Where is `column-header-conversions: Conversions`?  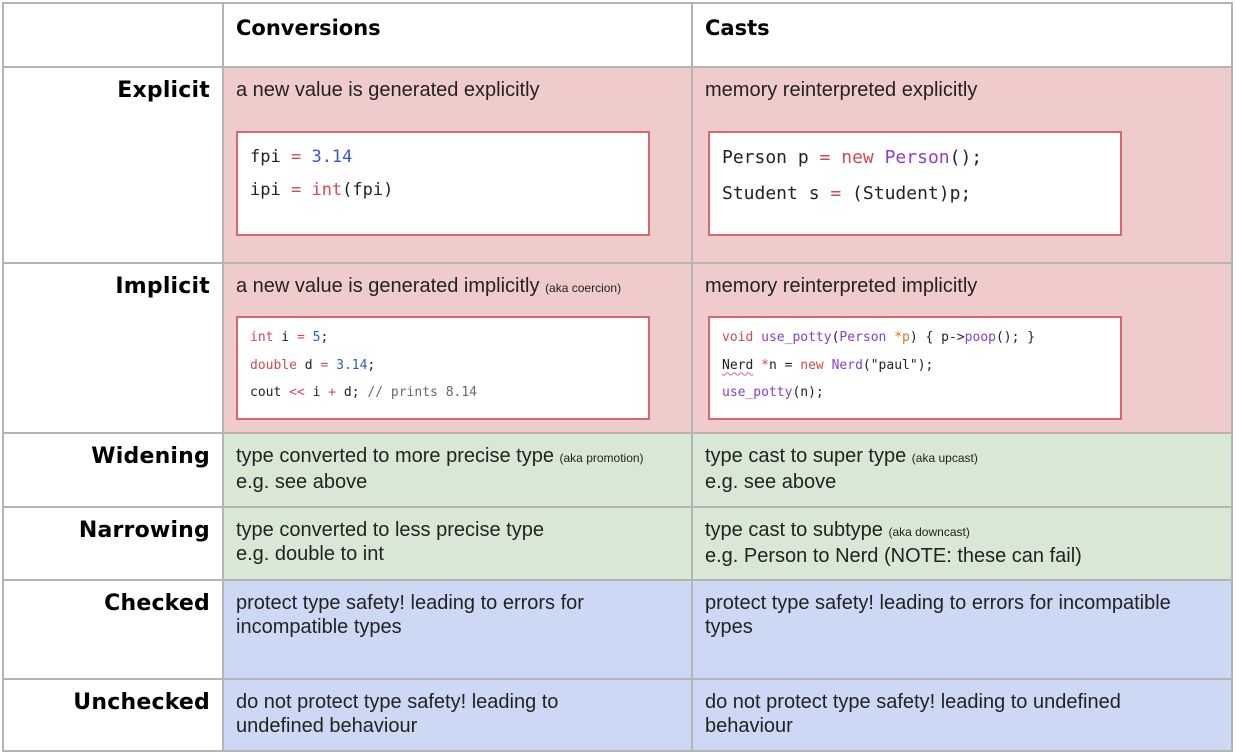
column-header-conversions: Conversions is located at coordinates (308, 28).